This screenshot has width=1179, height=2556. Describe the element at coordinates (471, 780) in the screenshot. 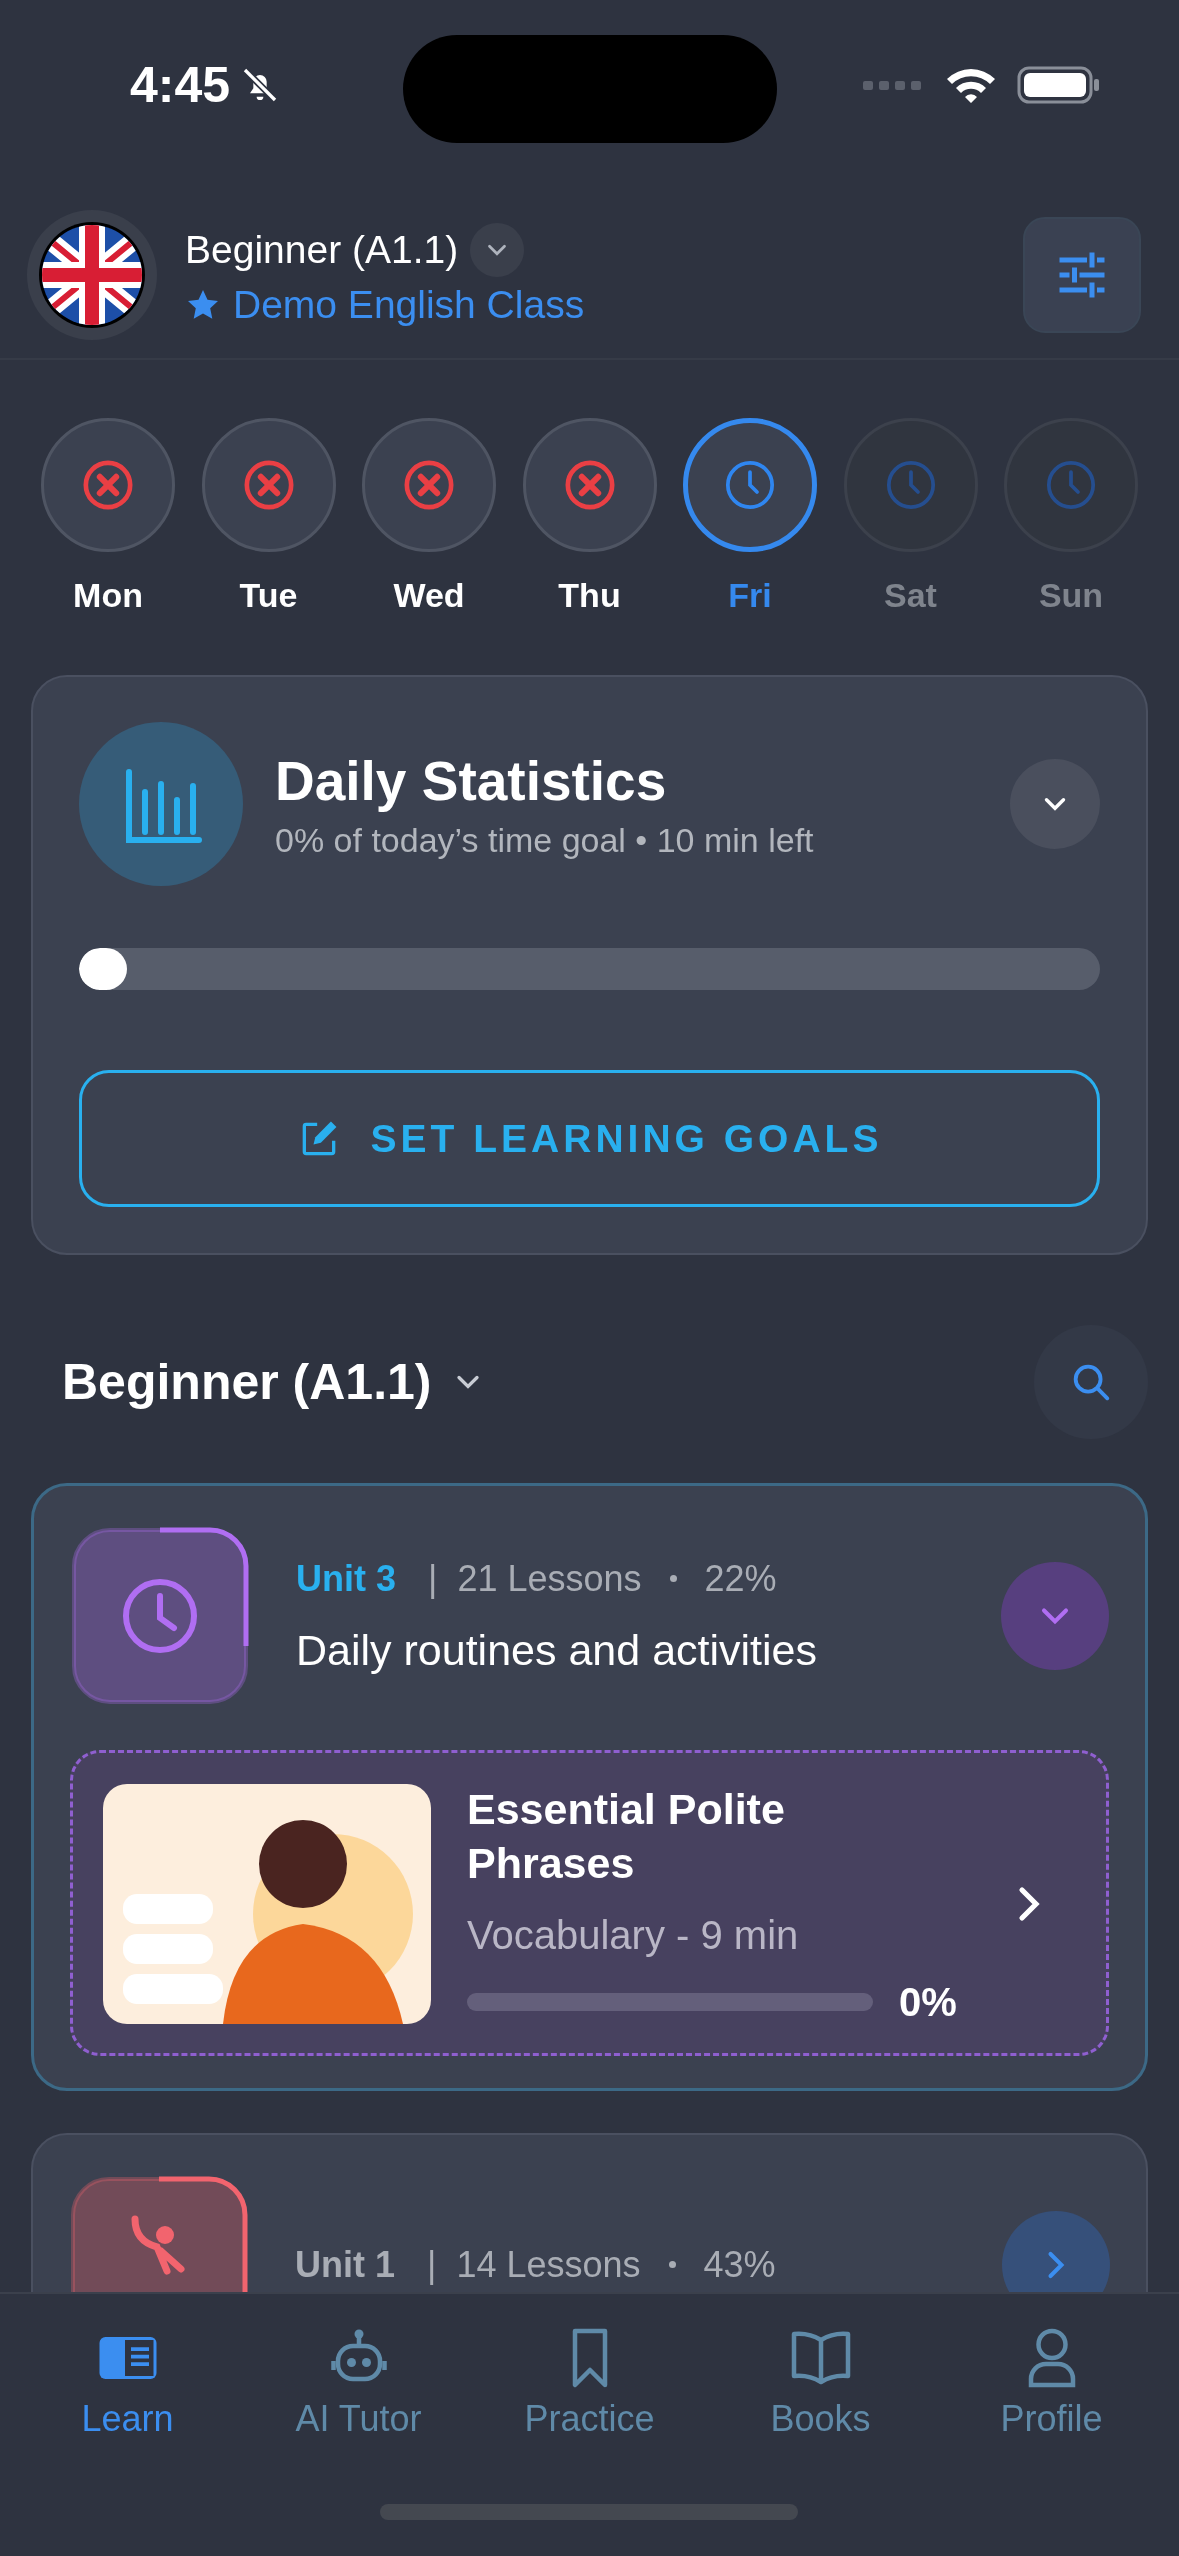

I see `daily-statistics-title: Daily Statistics` at that location.